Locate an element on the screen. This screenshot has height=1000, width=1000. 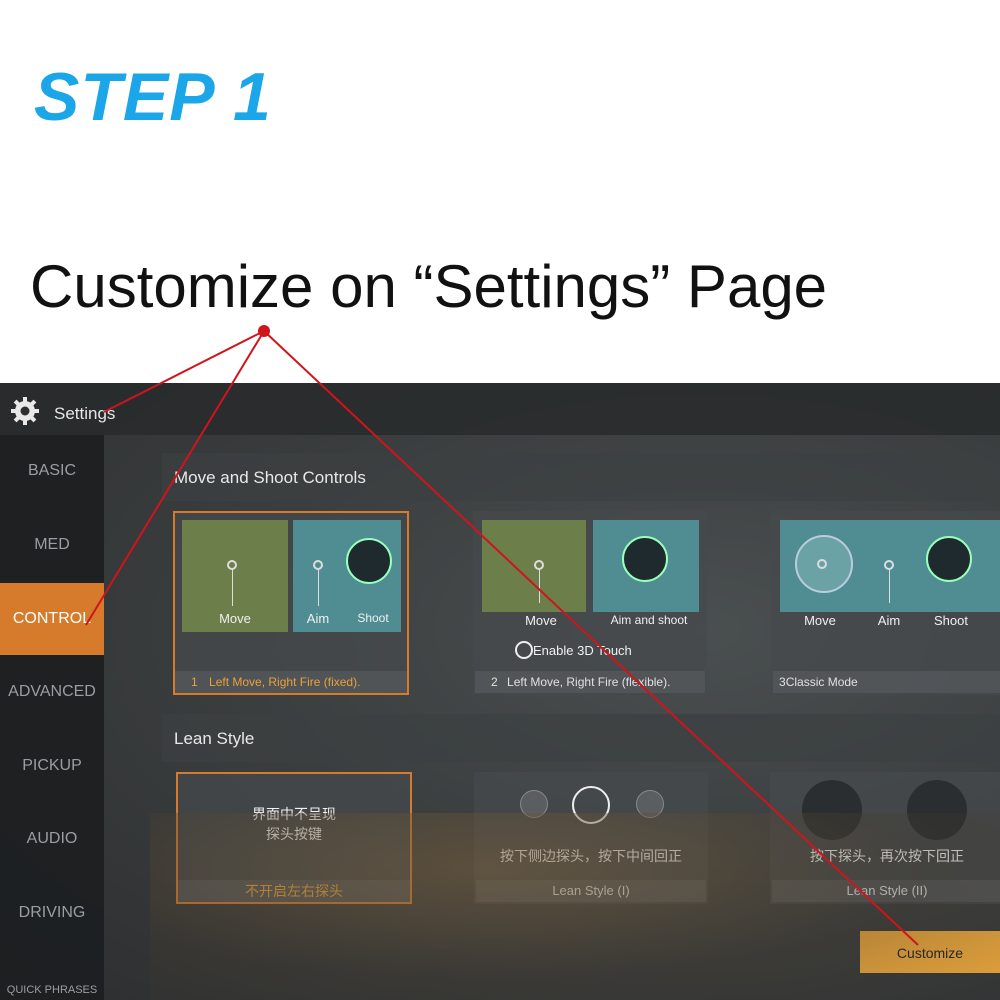
mode-1-move-label: Move is located at coordinates (235, 618).